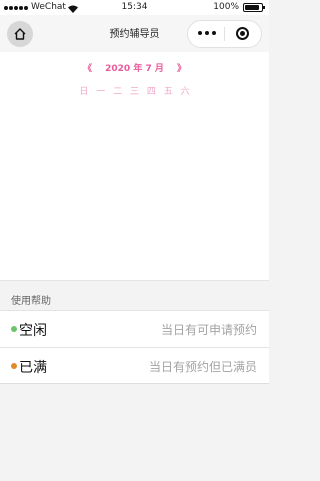 The height and width of the screenshot is (481, 320). I want to click on month-label: 2020 年 7 月, so click(134, 69).